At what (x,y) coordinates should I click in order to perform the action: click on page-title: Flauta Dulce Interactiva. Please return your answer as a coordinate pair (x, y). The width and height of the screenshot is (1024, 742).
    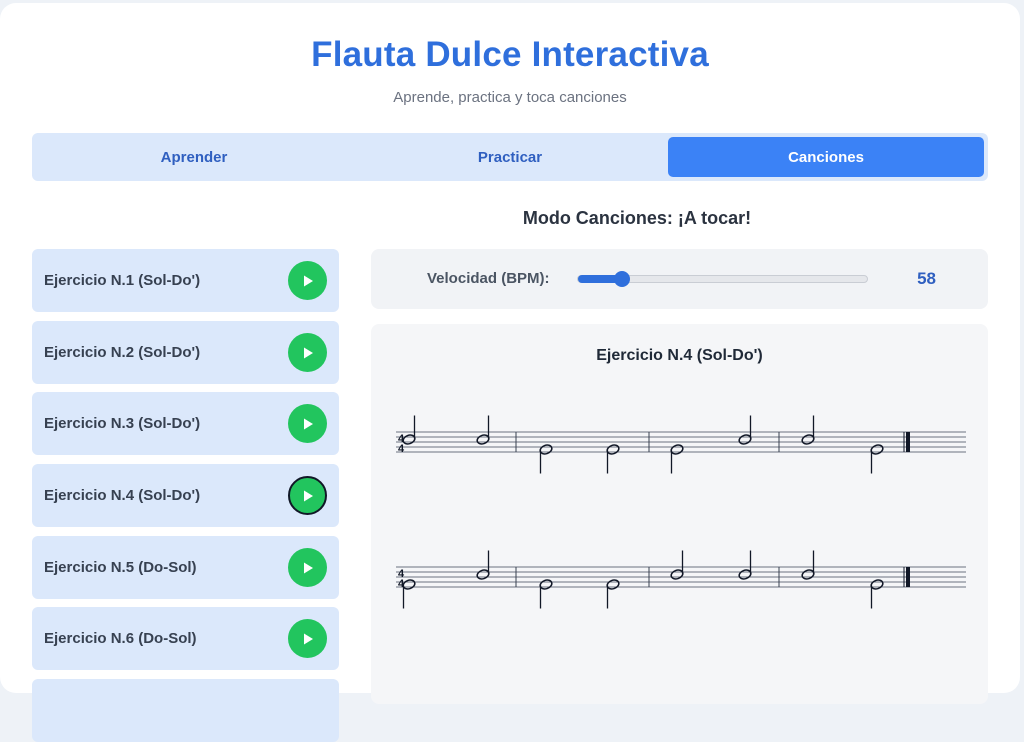
    Looking at the image, I should click on (510, 54).